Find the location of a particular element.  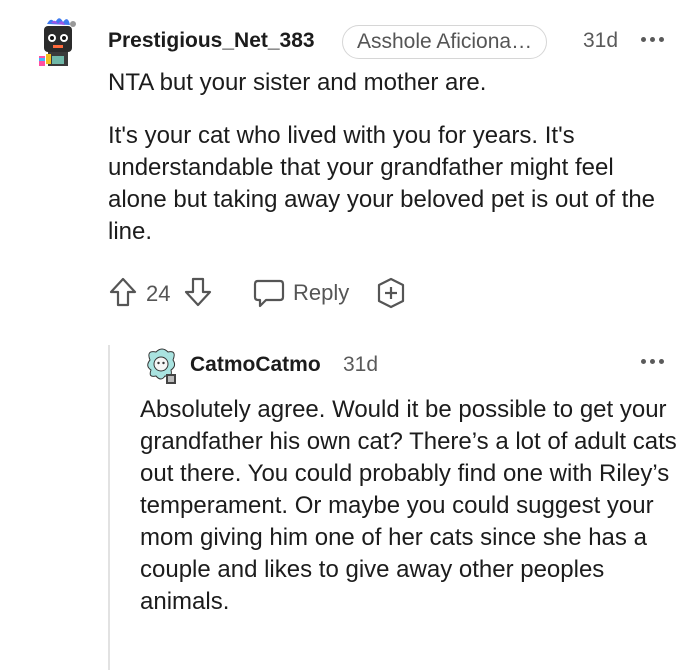

vote-score: 24 is located at coordinates (158, 293).